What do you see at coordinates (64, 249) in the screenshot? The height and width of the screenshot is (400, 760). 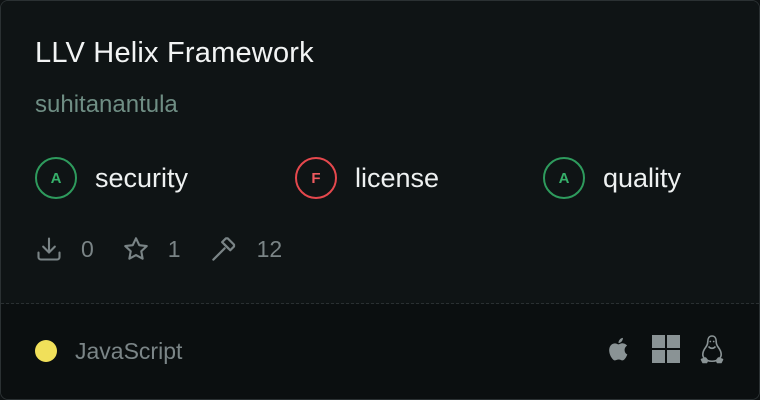 I see `downloads-stat: 0` at bounding box center [64, 249].